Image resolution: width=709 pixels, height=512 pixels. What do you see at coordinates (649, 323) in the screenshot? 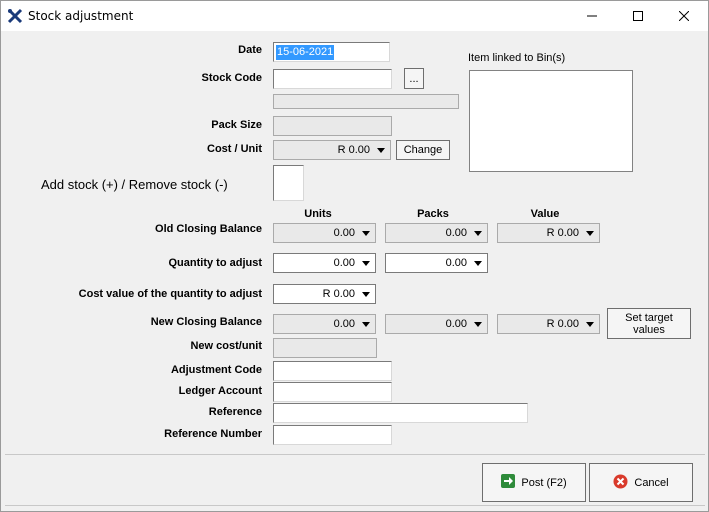
I see `set-target-values-button: Set target values` at bounding box center [649, 323].